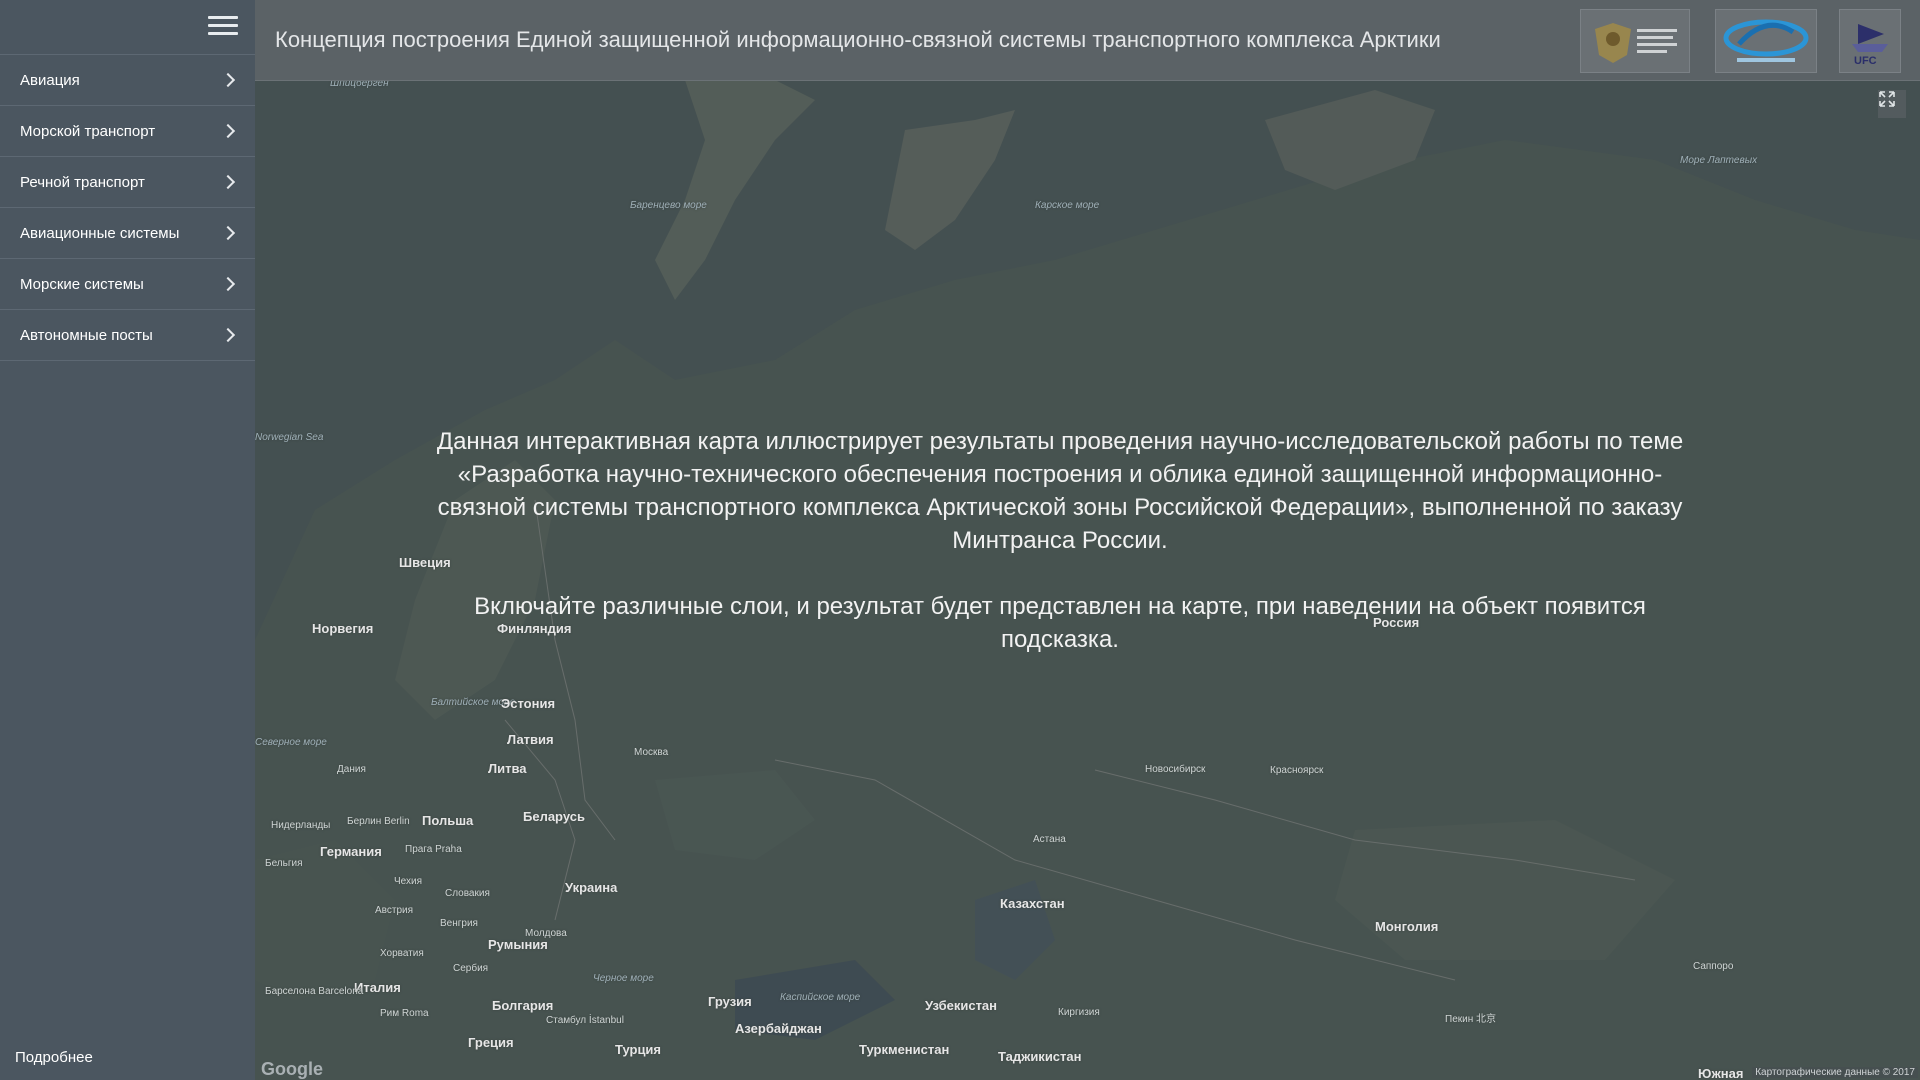  I want to click on hamburger-menu-icon, so click(223, 27).